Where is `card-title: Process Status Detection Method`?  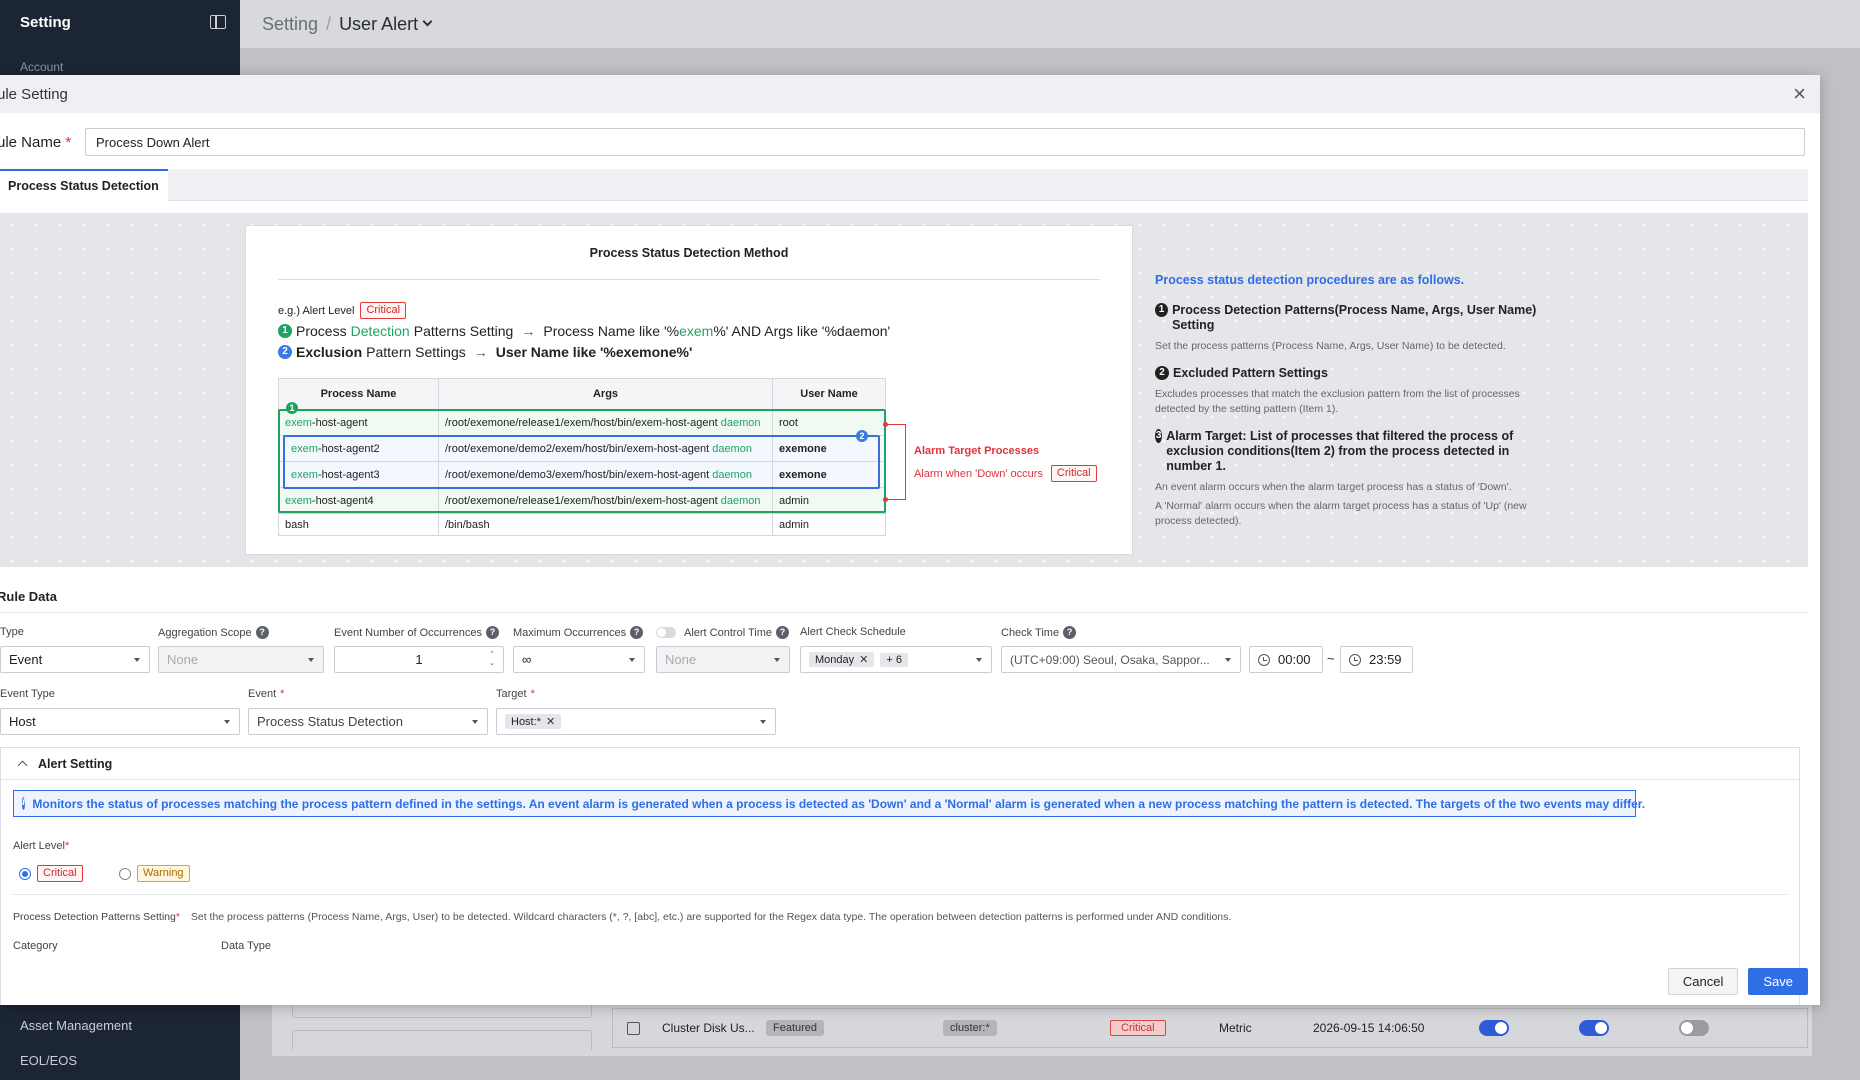
card-title: Process Status Detection Method is located at coordinates (689, 253).